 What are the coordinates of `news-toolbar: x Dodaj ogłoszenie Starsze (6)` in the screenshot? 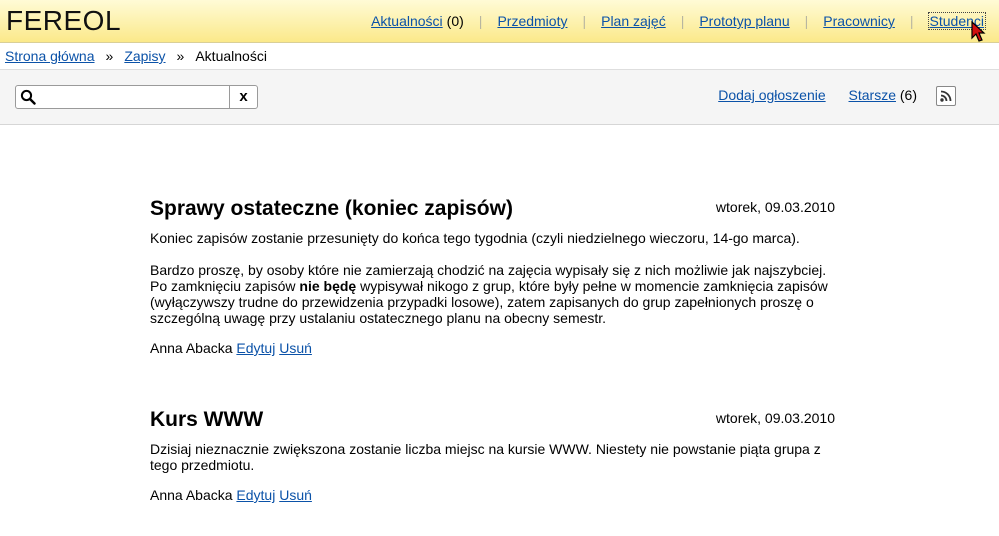 It's located at (499, 97).